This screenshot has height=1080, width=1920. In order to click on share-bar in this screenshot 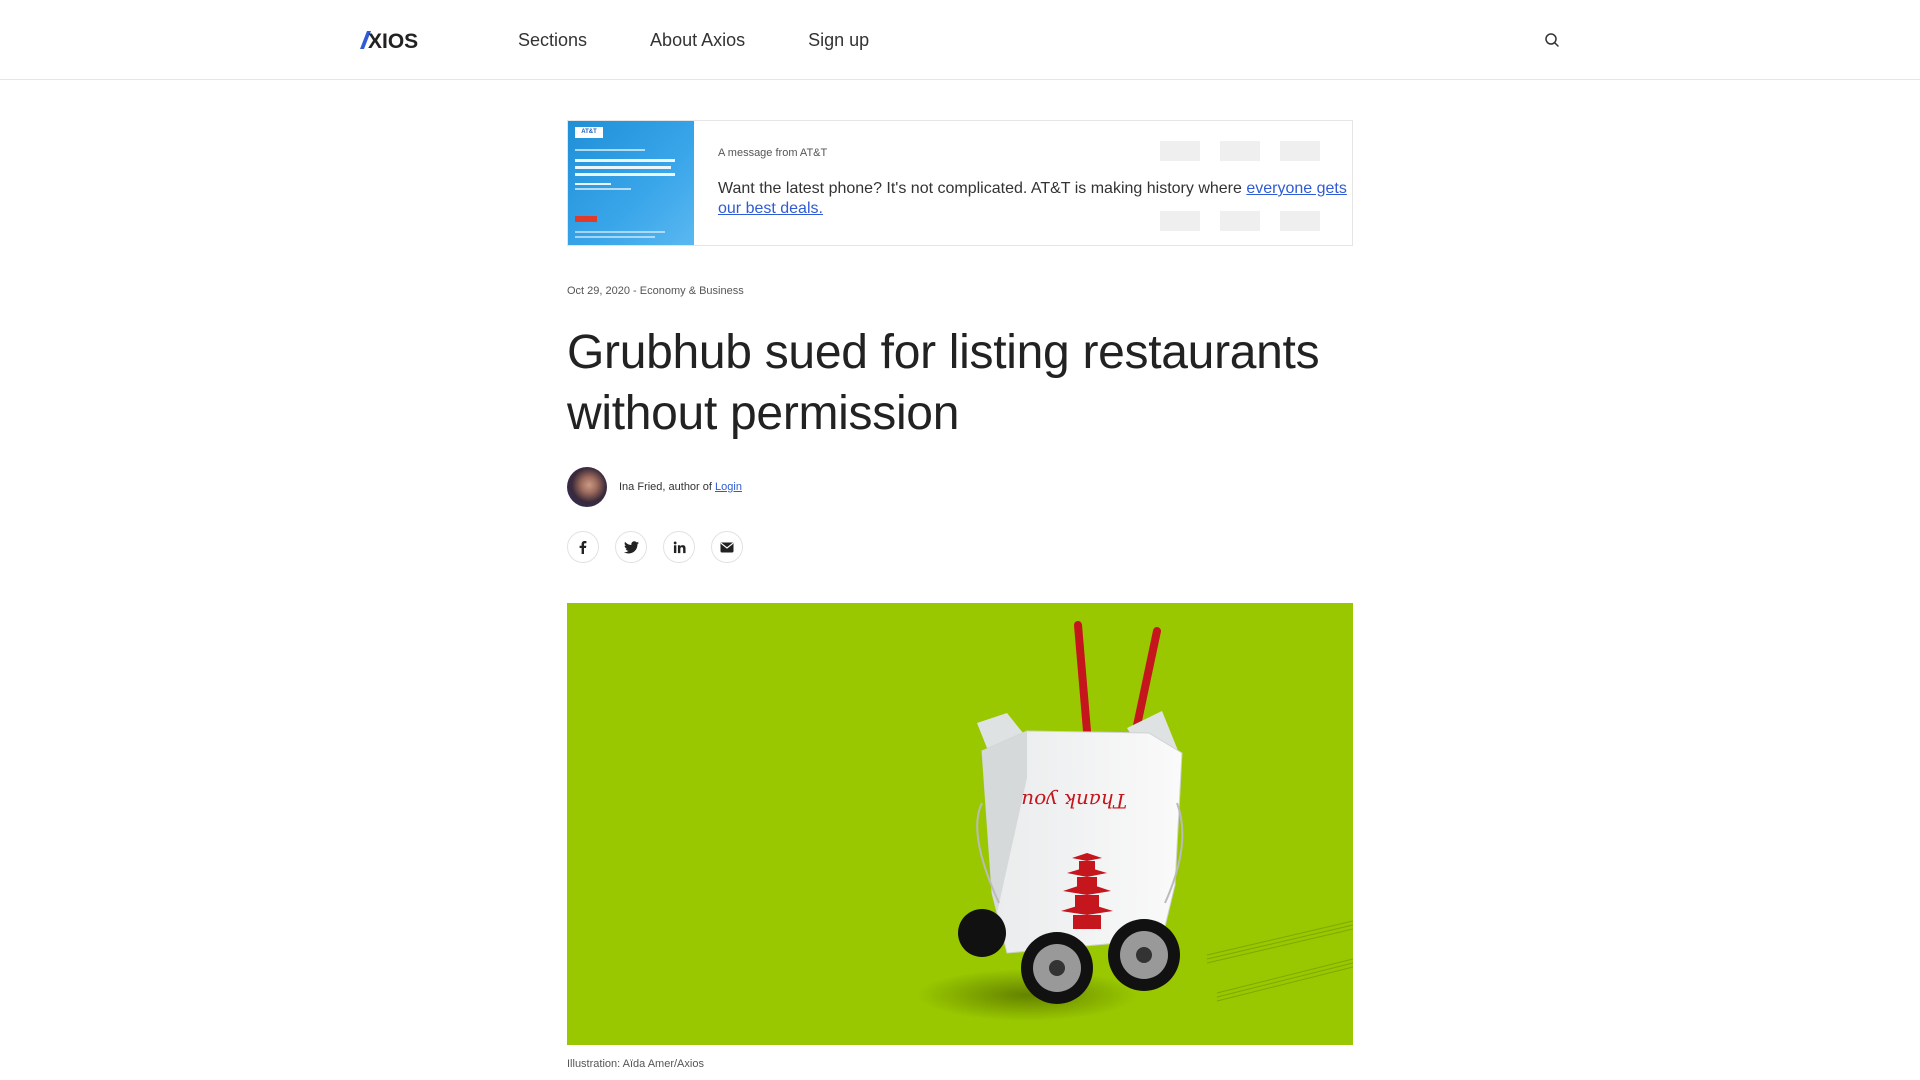, I will do `click(663, 547)`.